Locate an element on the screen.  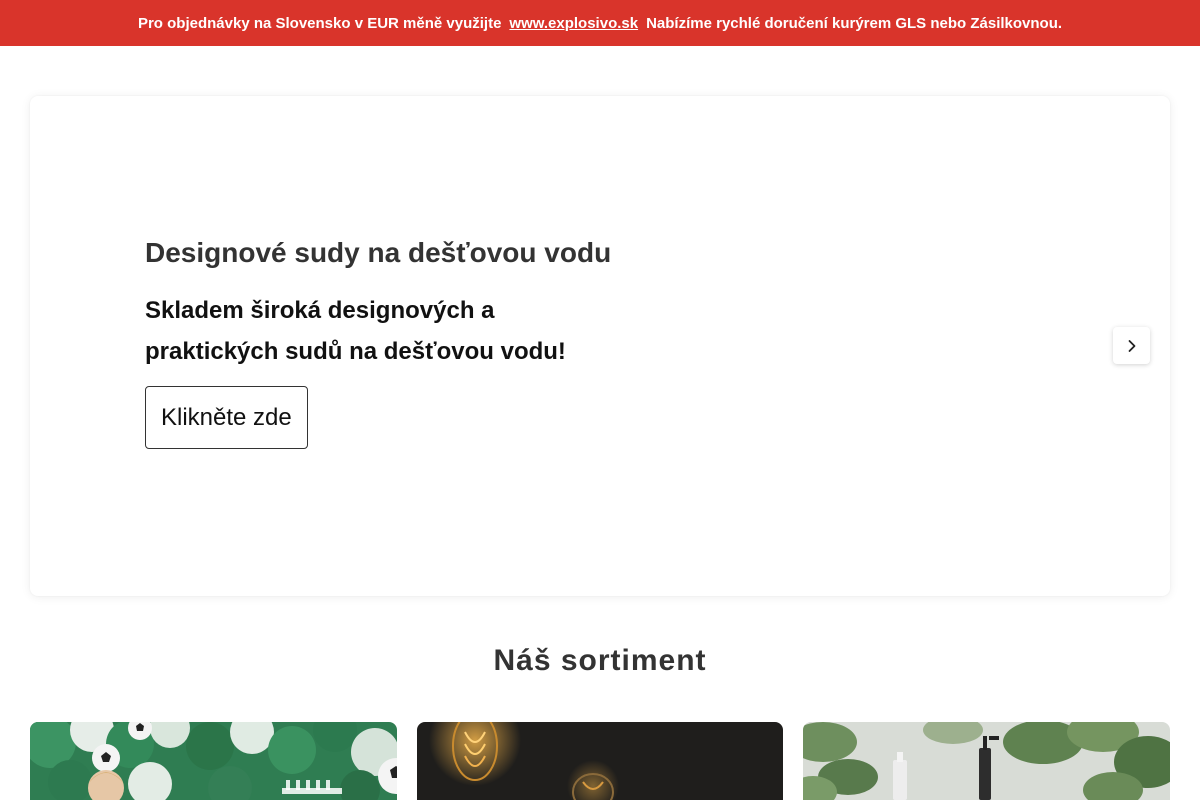
hero-title: Designové sudy na dešťovou vodu is located at coordinates (378, 252).